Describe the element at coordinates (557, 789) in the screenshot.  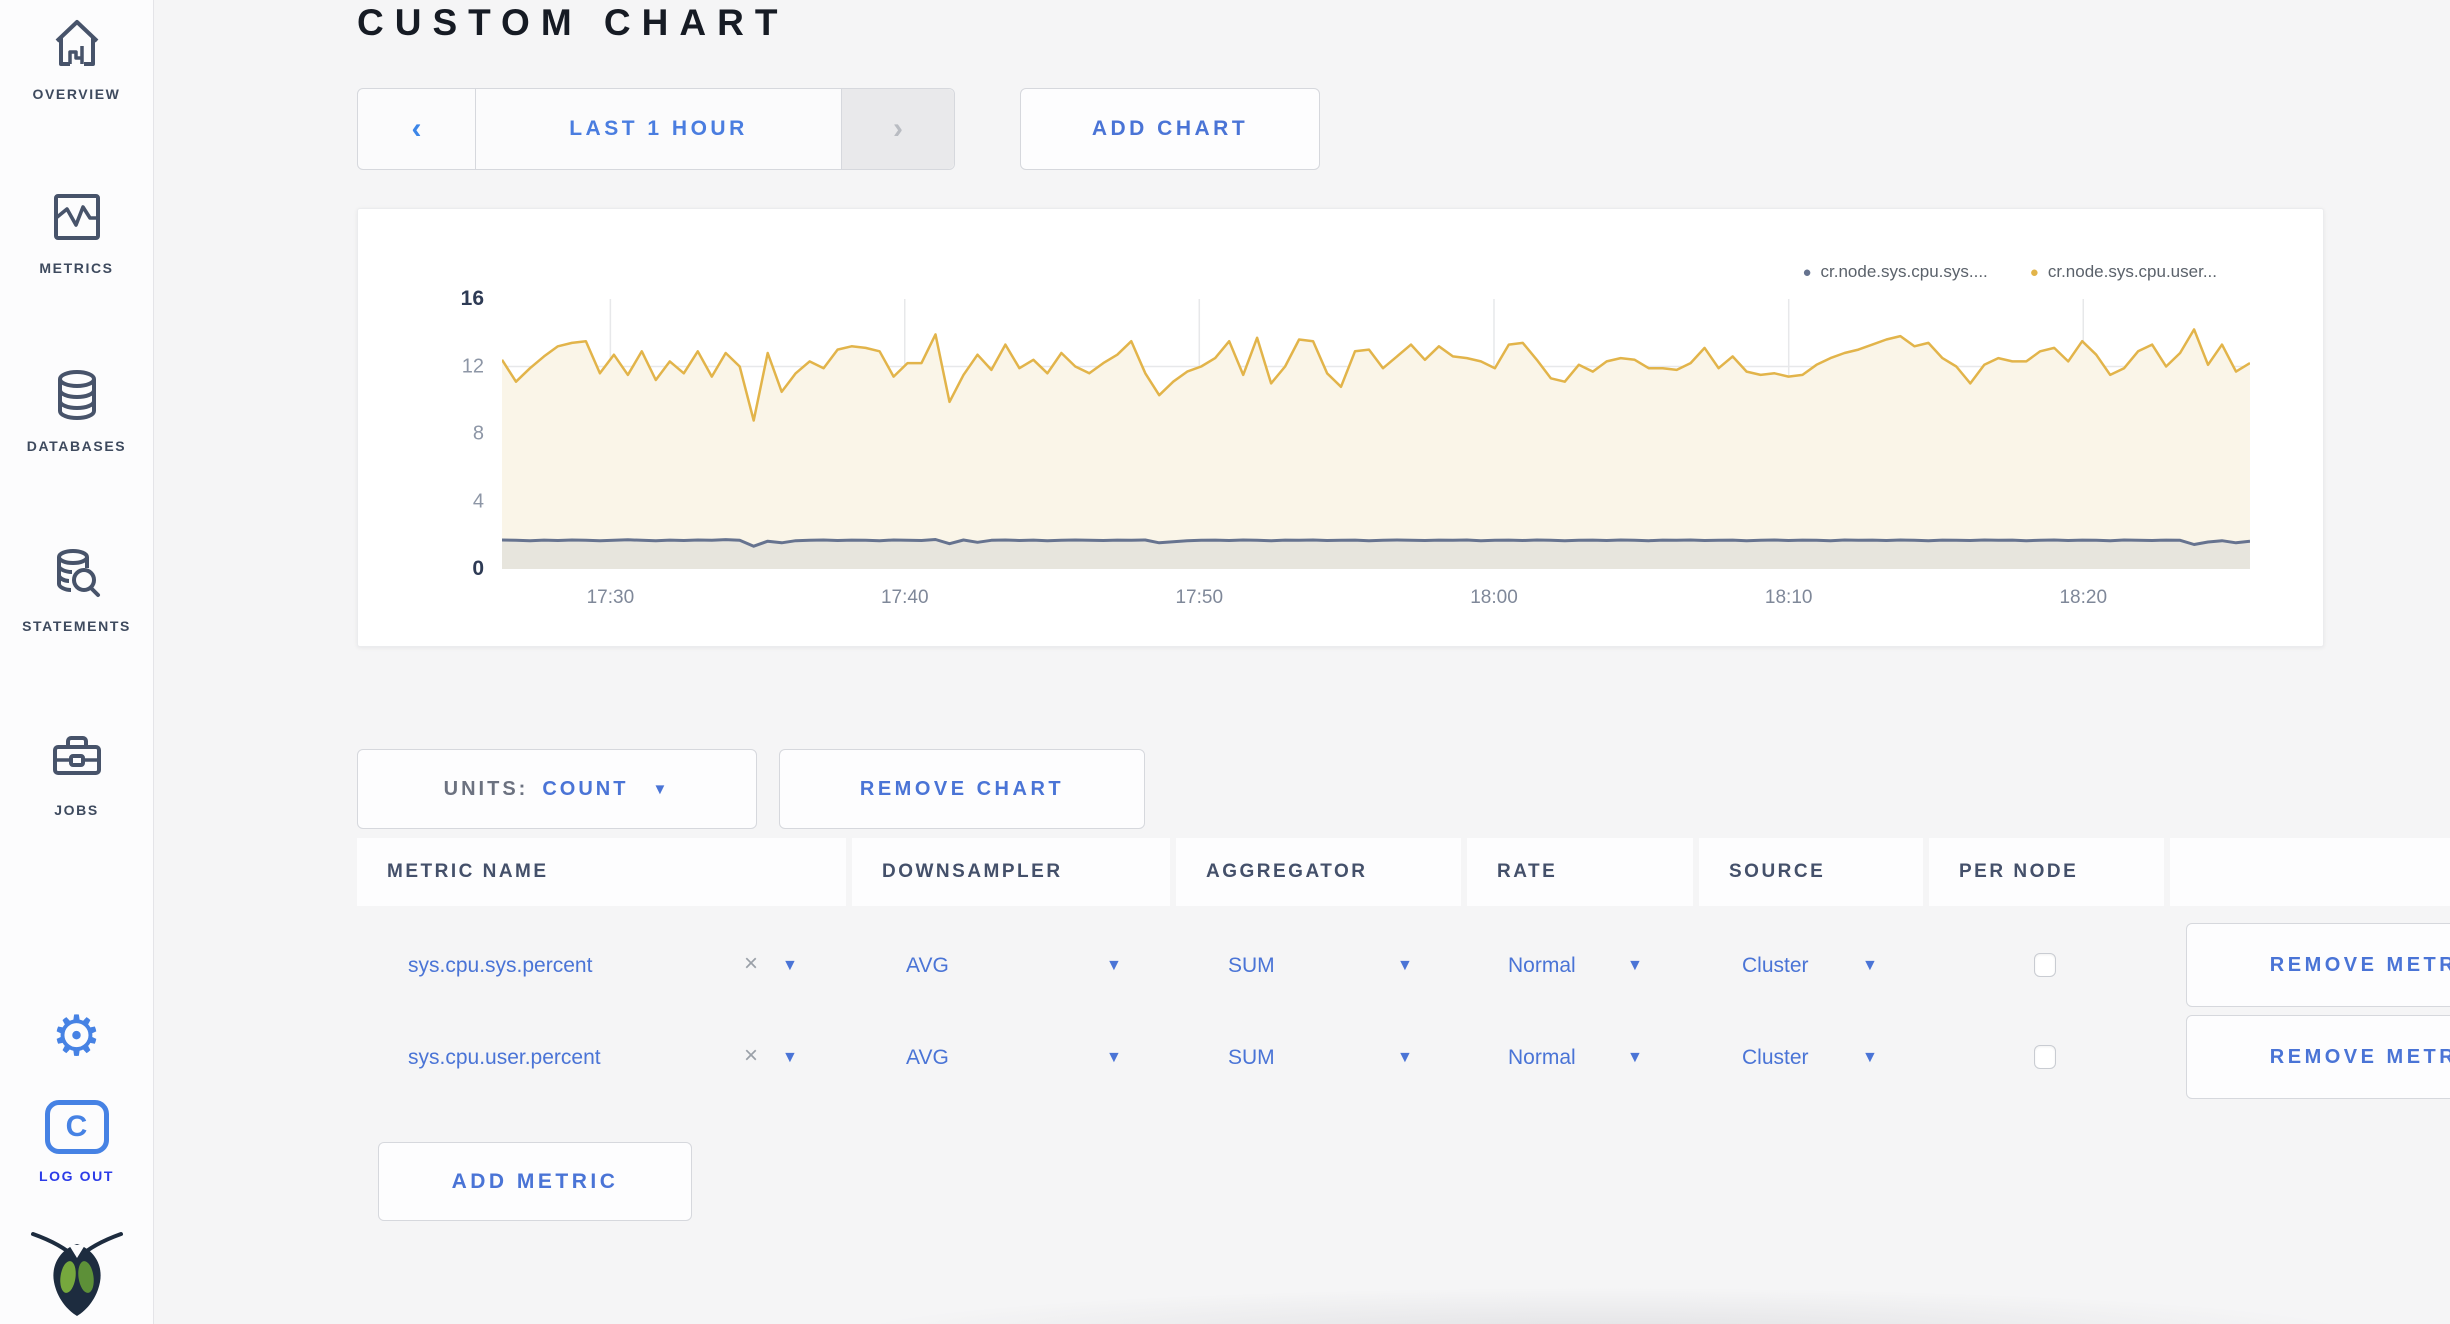
I see `units-dropdown: UNITS: COUNT ▼` at that location.